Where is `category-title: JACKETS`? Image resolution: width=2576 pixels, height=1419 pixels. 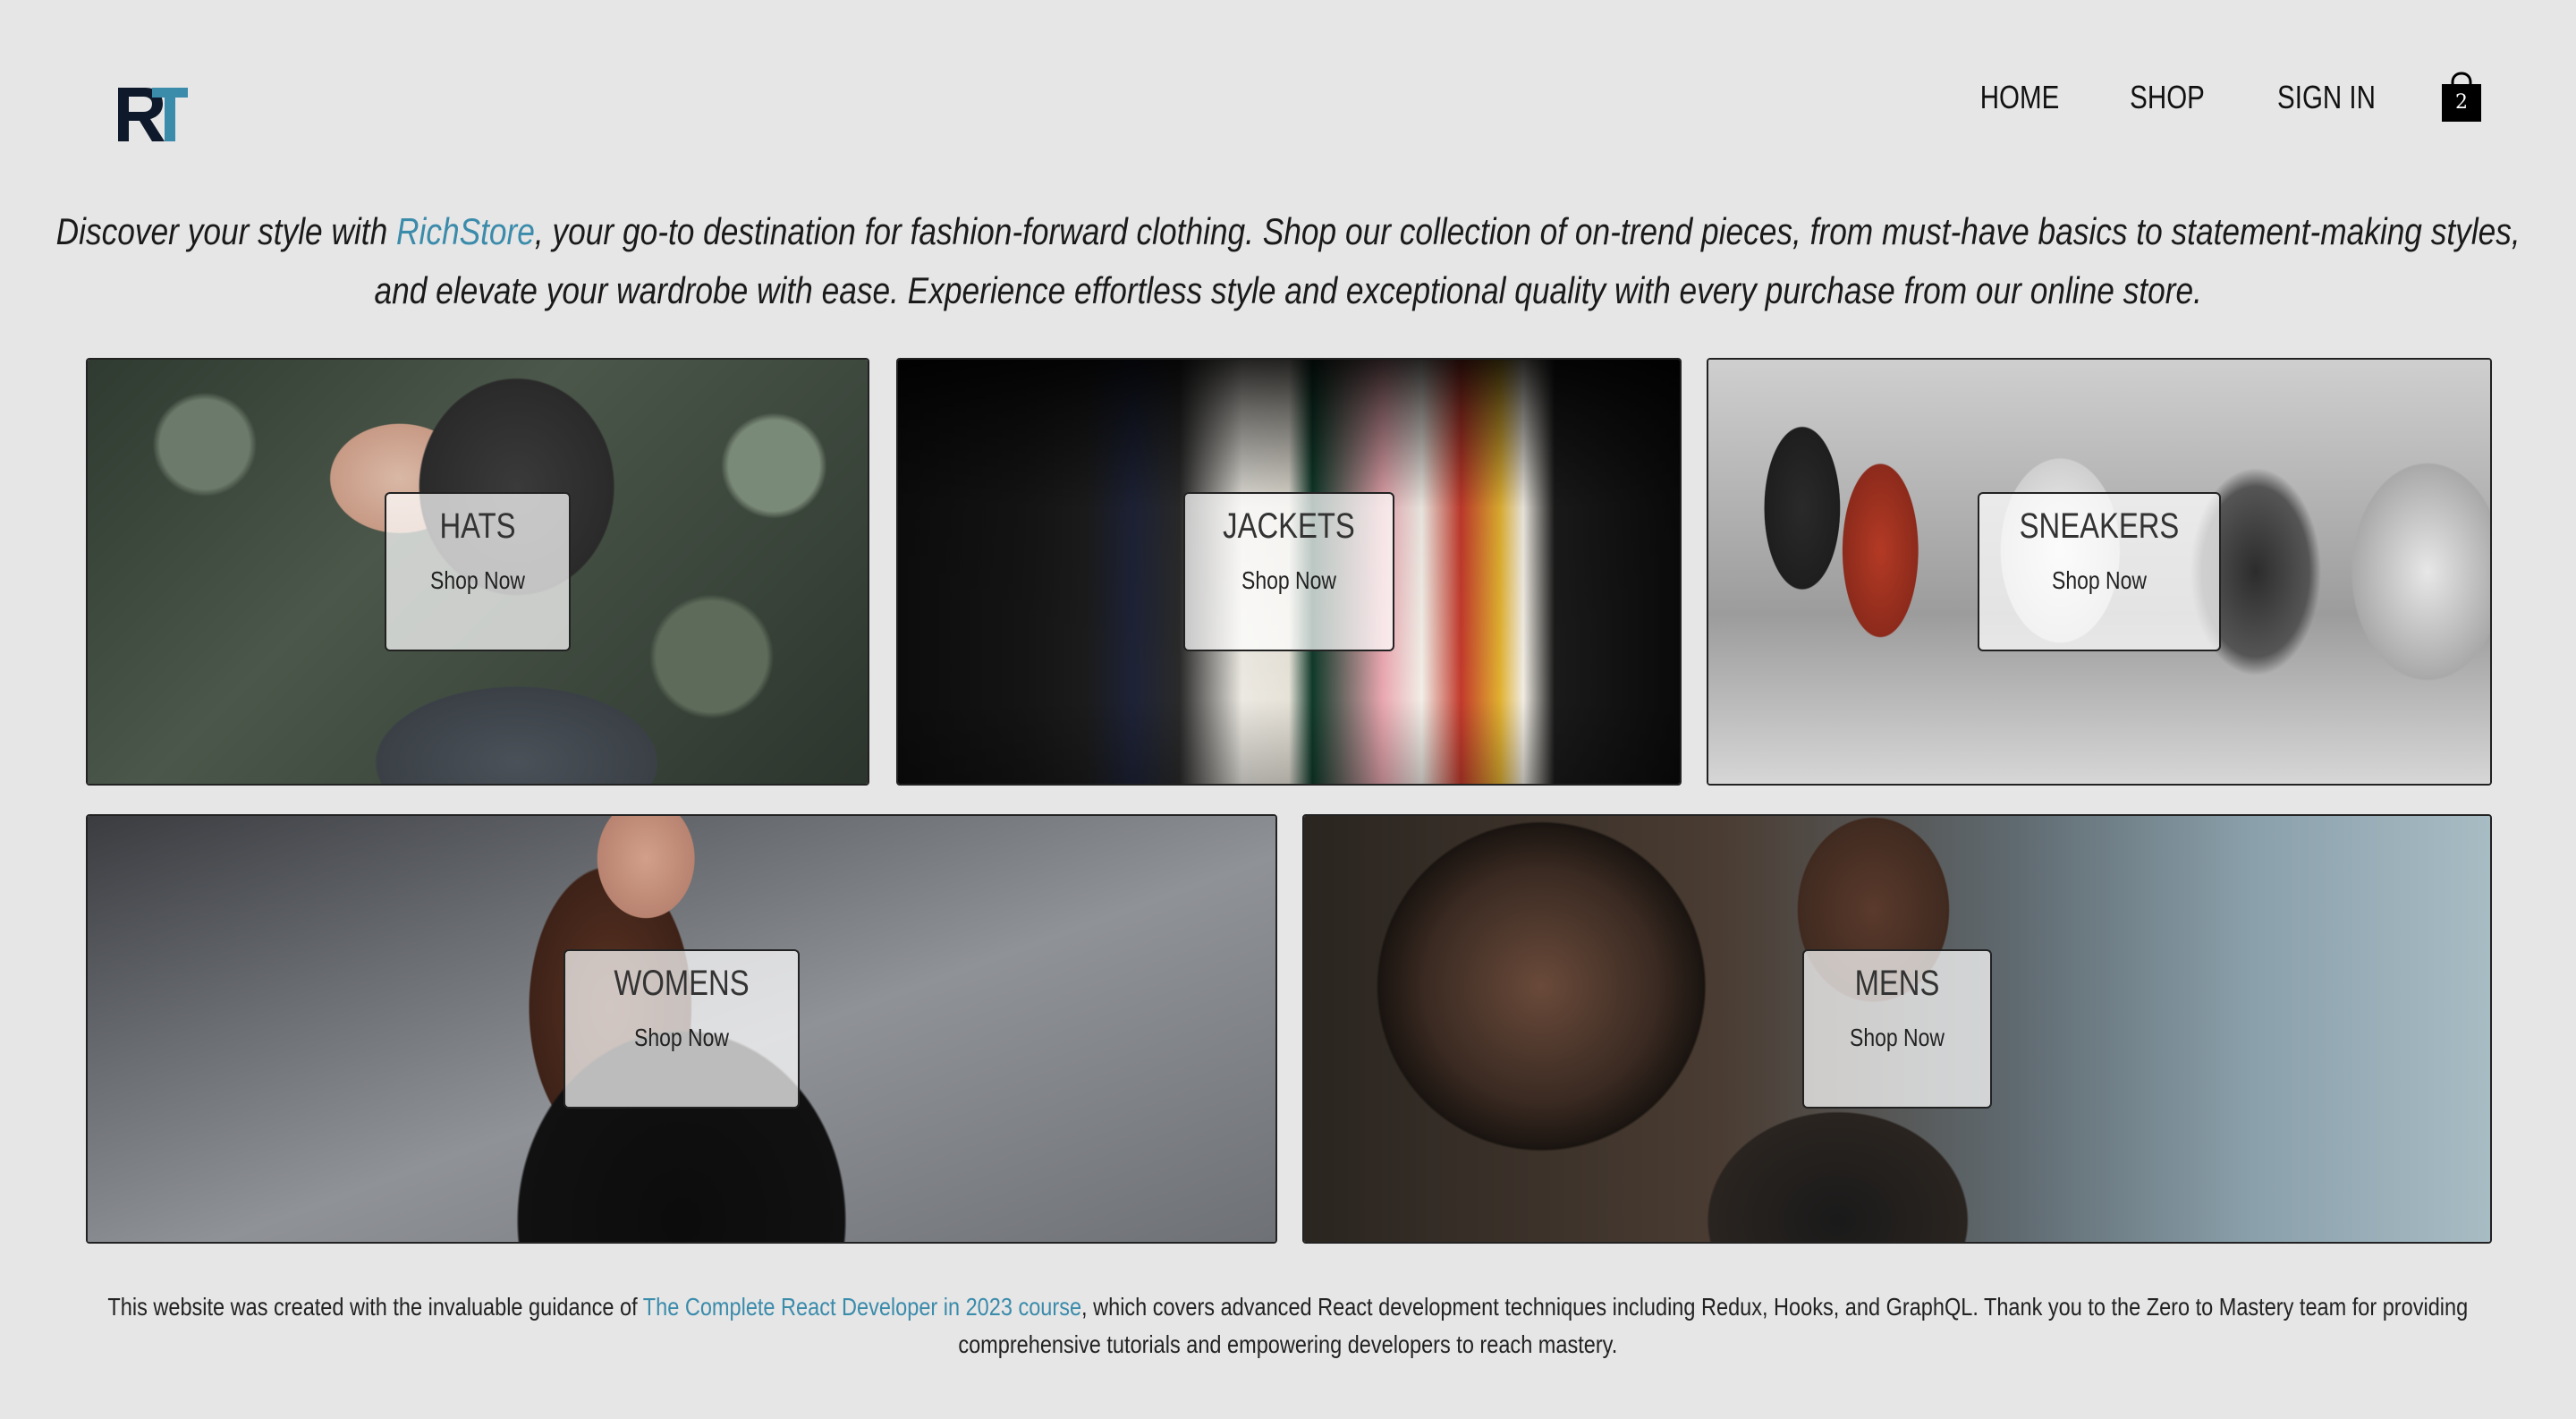
category-title: JACKETS is located at coordinates (1289, 526).